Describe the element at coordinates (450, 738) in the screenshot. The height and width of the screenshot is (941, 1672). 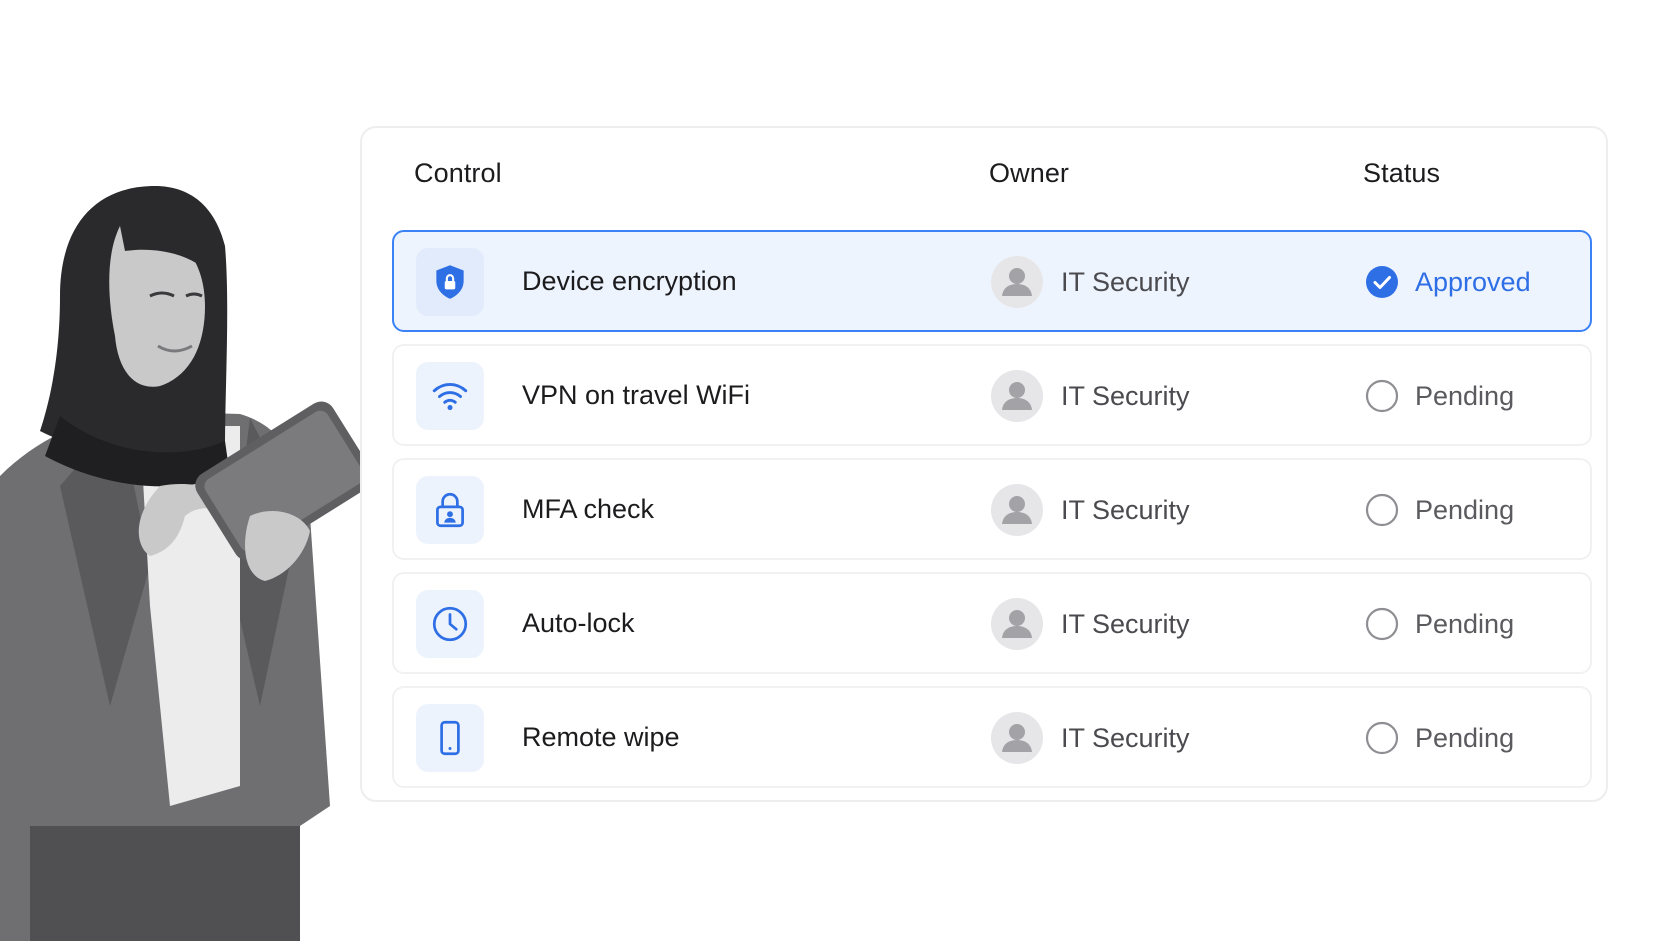
I see `smartphone-icon` at that location.